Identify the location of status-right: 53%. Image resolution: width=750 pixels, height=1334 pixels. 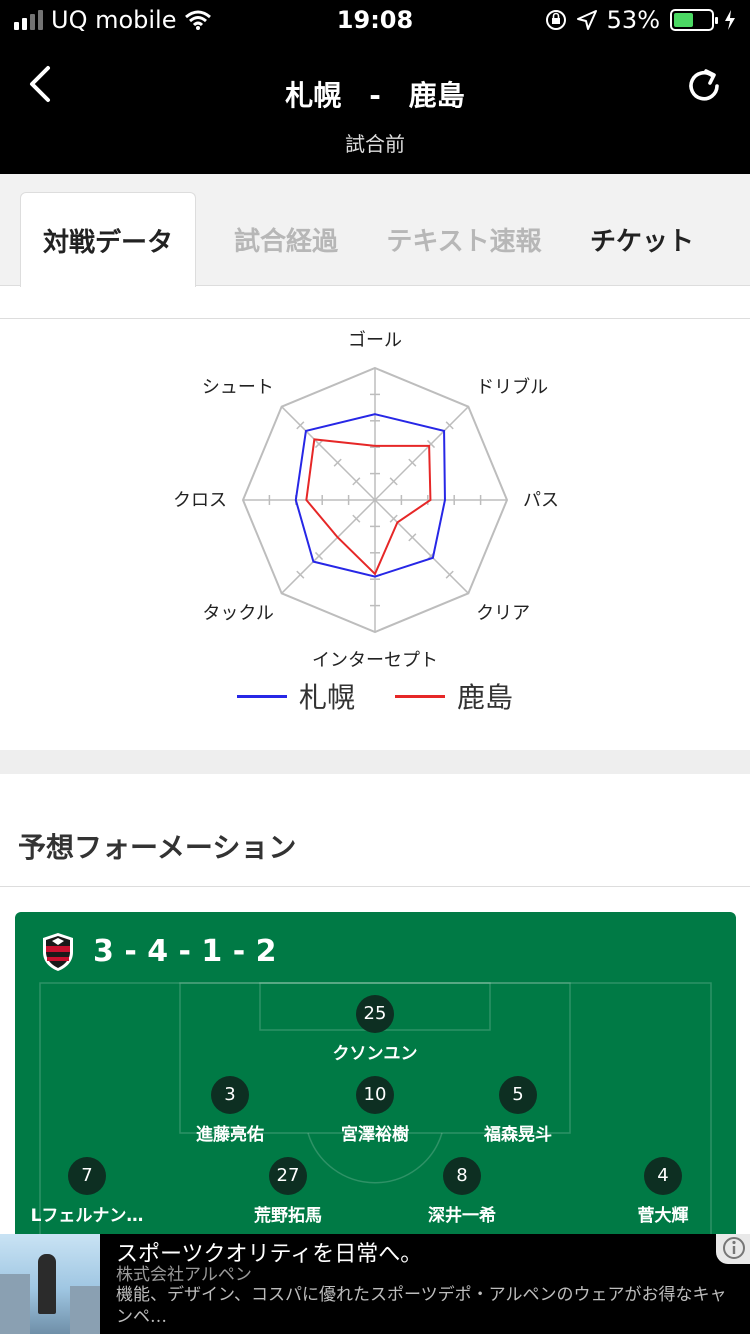
(640, 20).